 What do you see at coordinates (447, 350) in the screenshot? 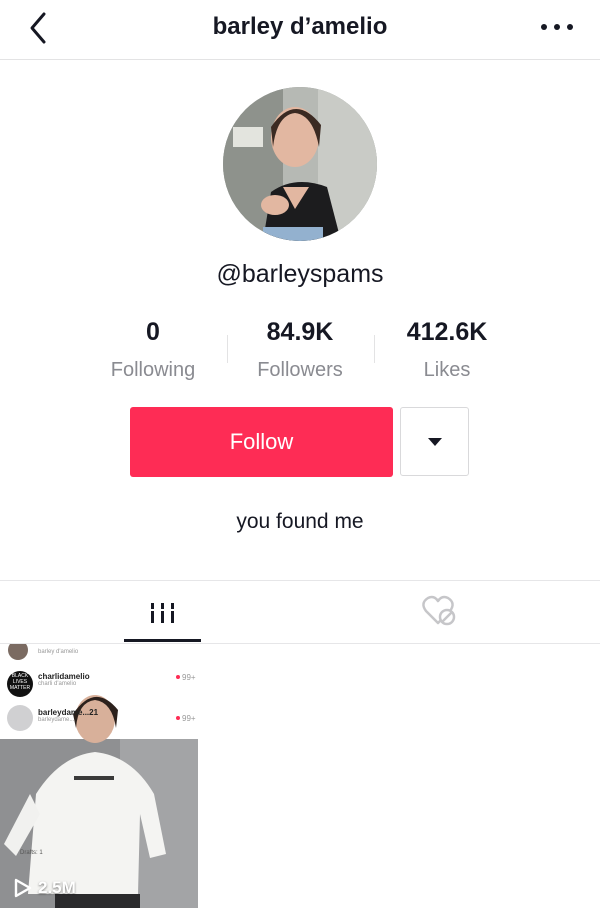
I see `stat-likes: 412.6K Likes` at bounding box center [447, 350].